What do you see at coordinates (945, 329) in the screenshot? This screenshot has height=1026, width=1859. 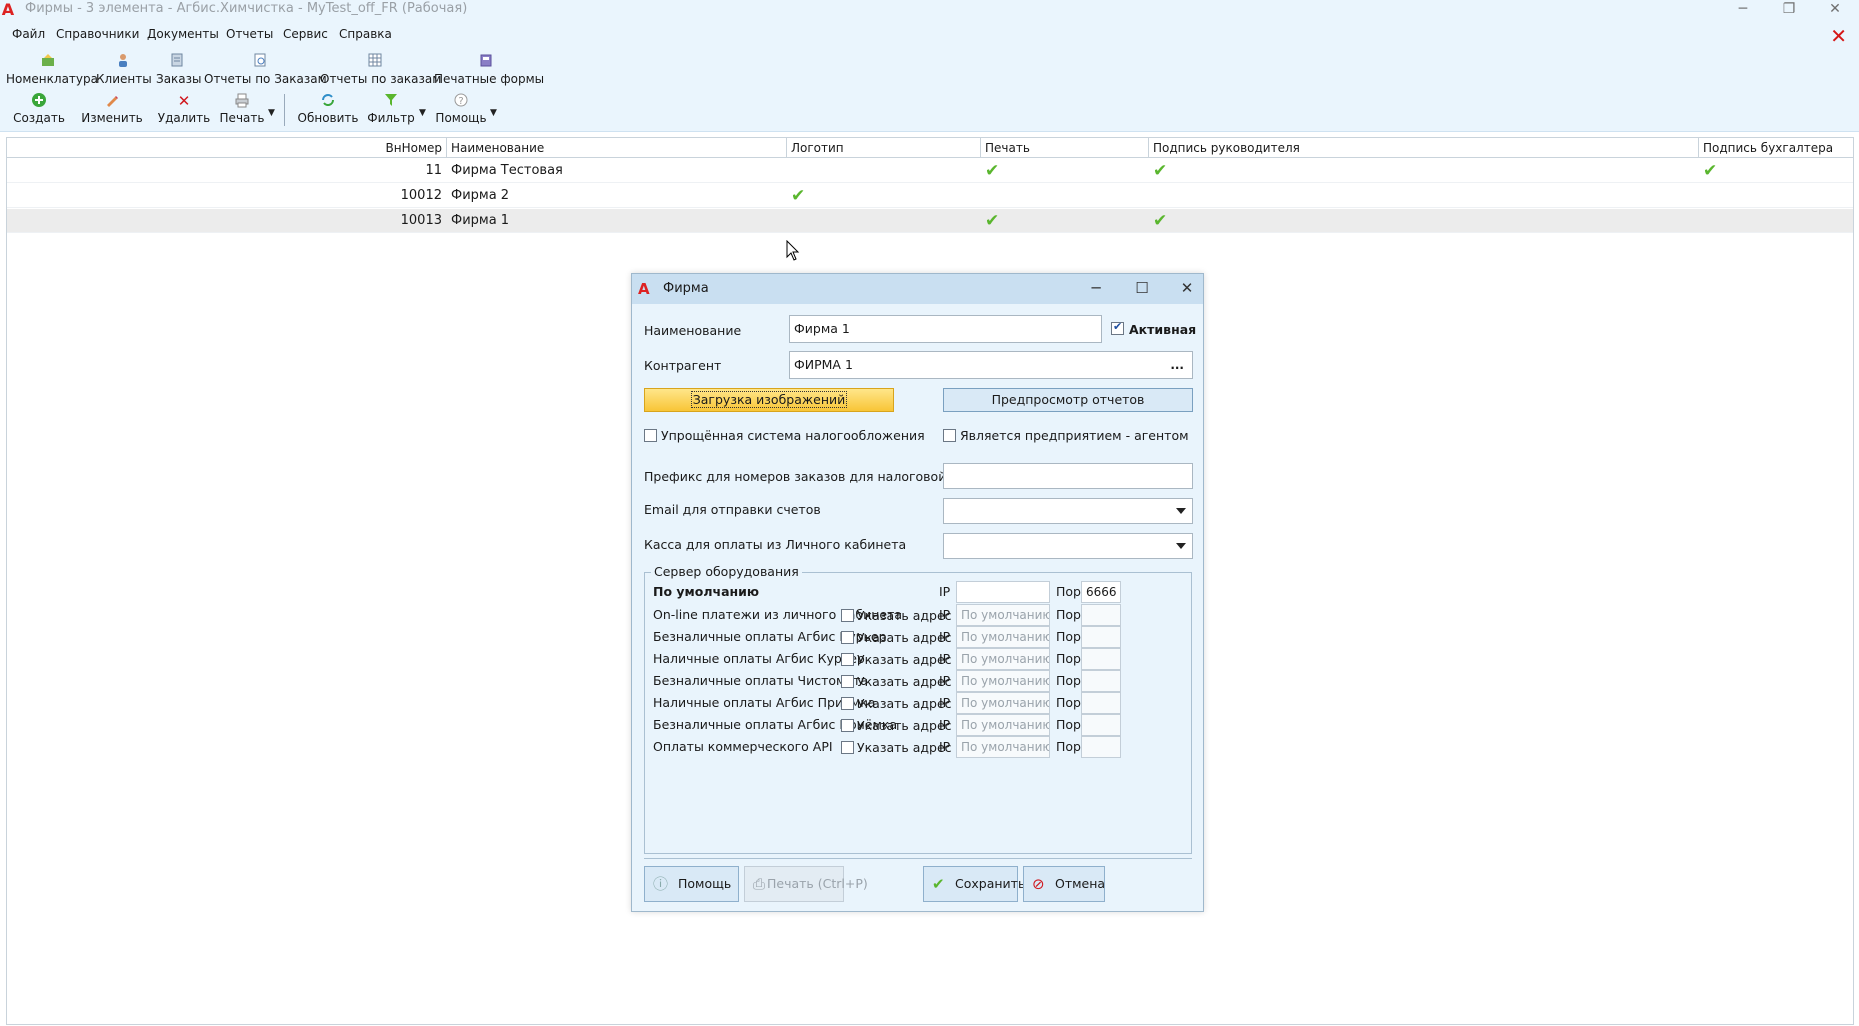 I see `name-input: Фирма 1` at bounding box center [945, 329].